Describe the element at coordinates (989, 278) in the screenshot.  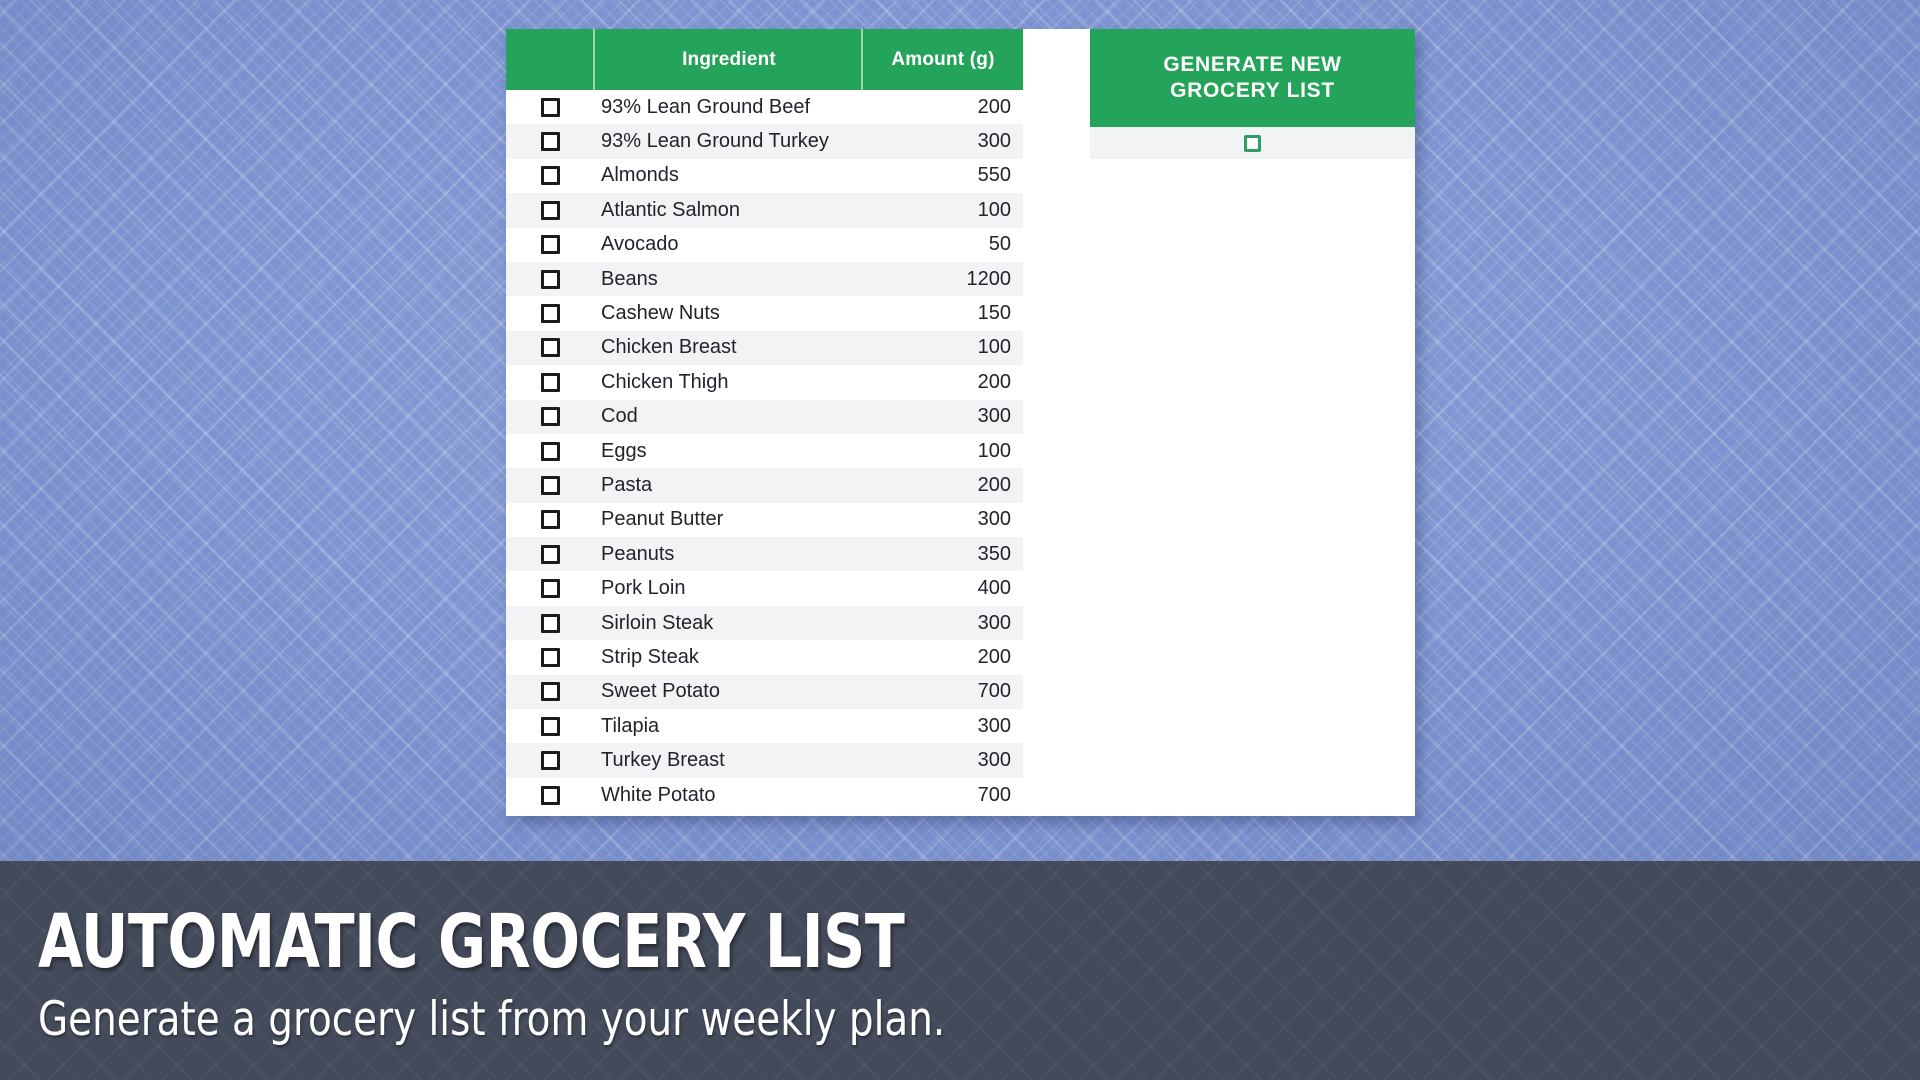
I see `ingredient-amount: 1200` at that location.